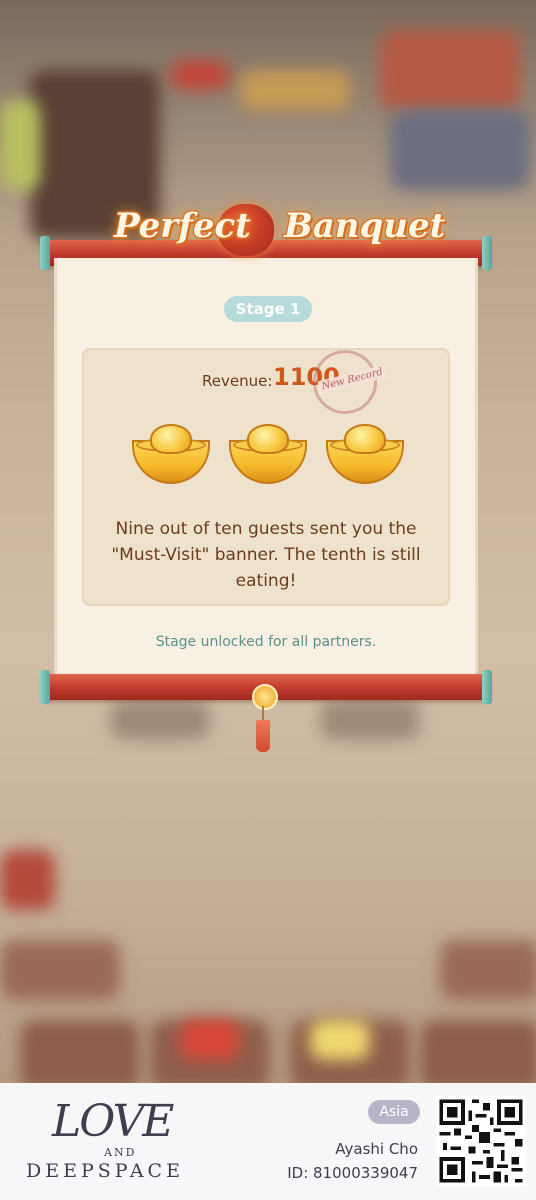 The width and height of the screenshot is (536, 1200). What do you see at coordinates (113, 1121) in the screenshot?
I see `game-logo-love: LOVE` at bounding box center [113, 1121].